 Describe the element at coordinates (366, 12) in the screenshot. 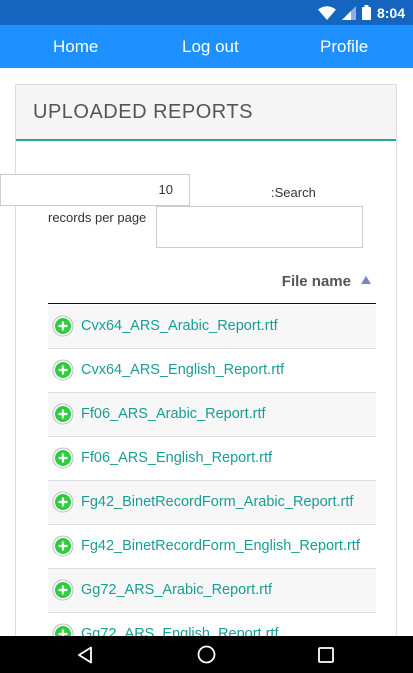

I see `battery-icon` at that location.